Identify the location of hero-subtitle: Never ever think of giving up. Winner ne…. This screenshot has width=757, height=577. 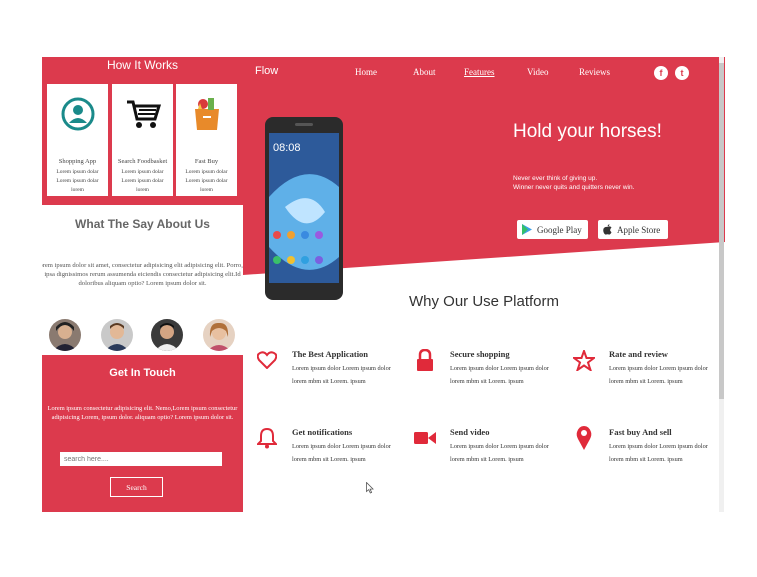
(603, 183).